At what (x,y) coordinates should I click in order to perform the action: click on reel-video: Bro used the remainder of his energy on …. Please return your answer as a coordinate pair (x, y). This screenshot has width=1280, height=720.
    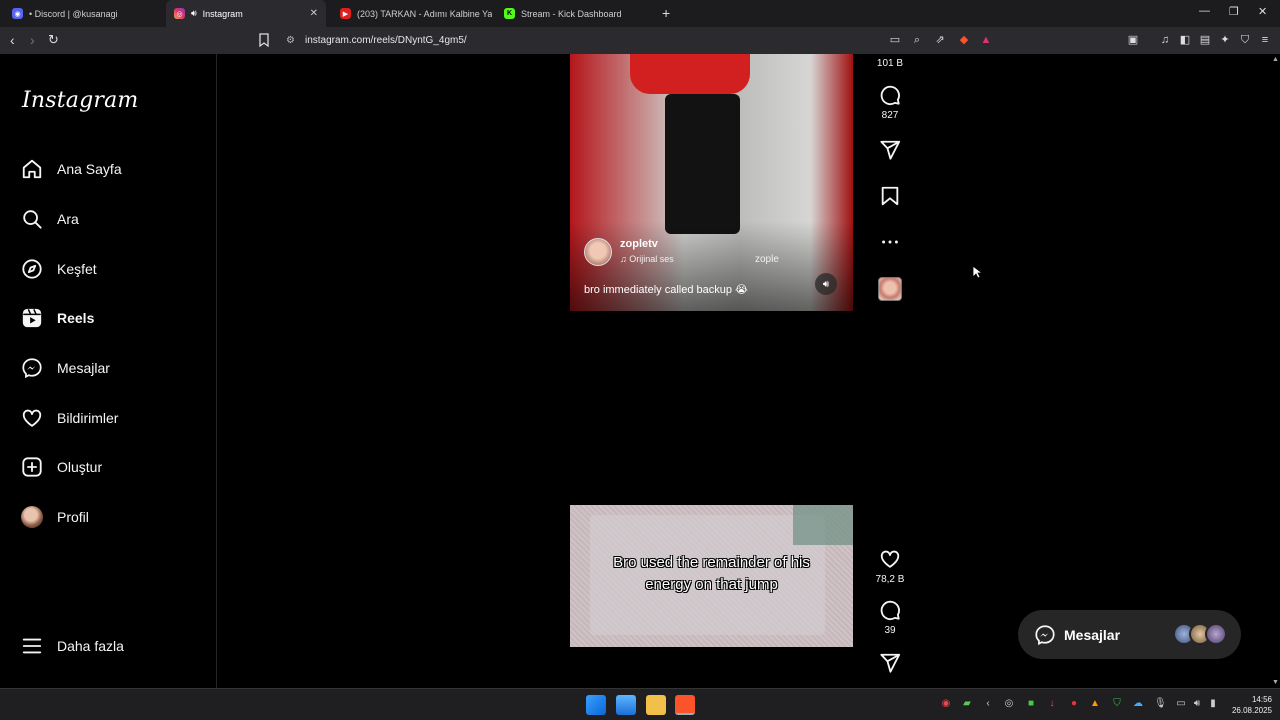
    Looking at the image, I should click on (711, 576).